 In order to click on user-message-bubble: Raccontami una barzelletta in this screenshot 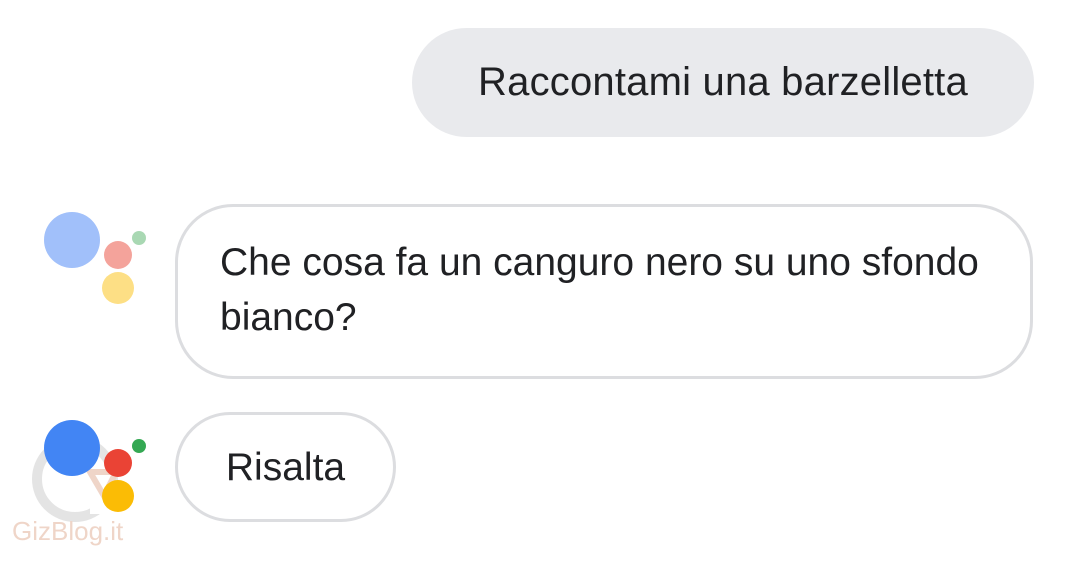, I will do `click(723, 82)`.